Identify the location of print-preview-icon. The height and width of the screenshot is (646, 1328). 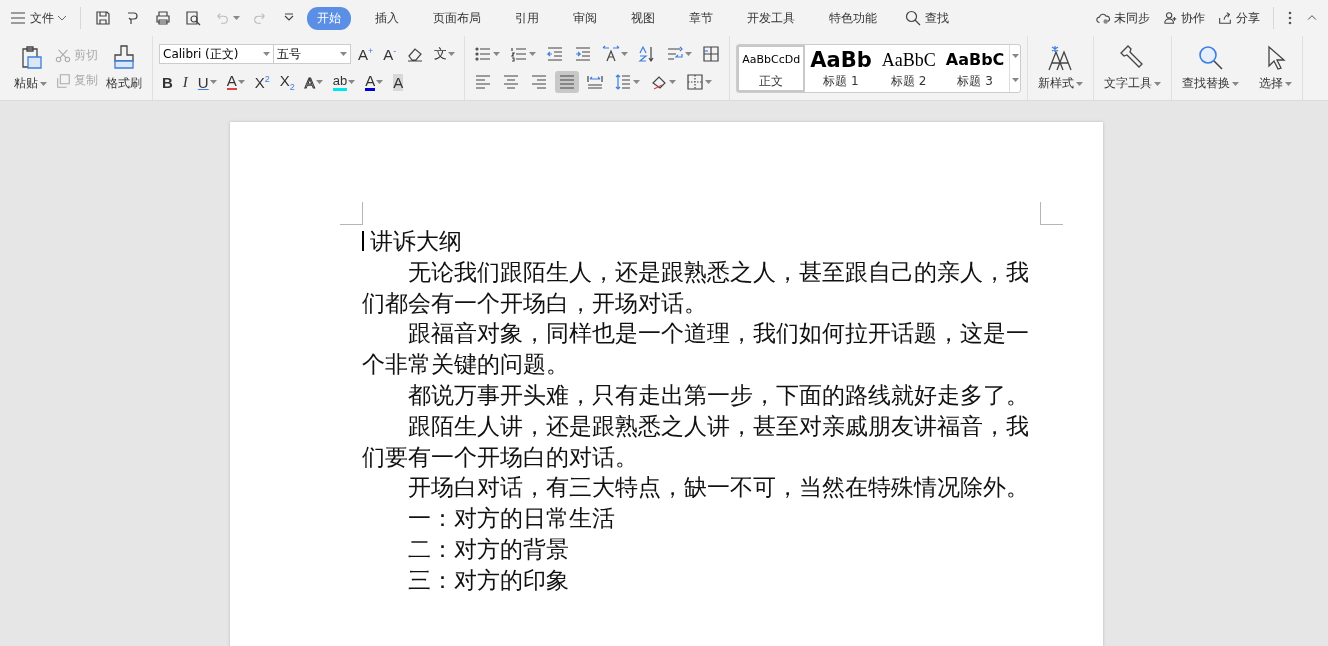
(193, 18).